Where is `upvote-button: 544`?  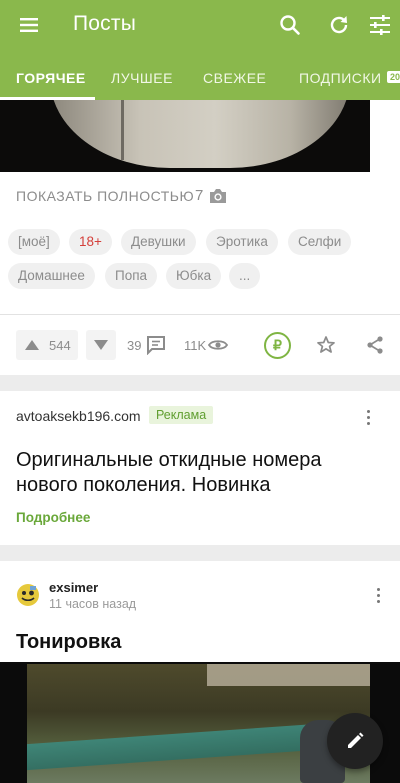
upvote-button: 544 is located at coordinates (47, 345).